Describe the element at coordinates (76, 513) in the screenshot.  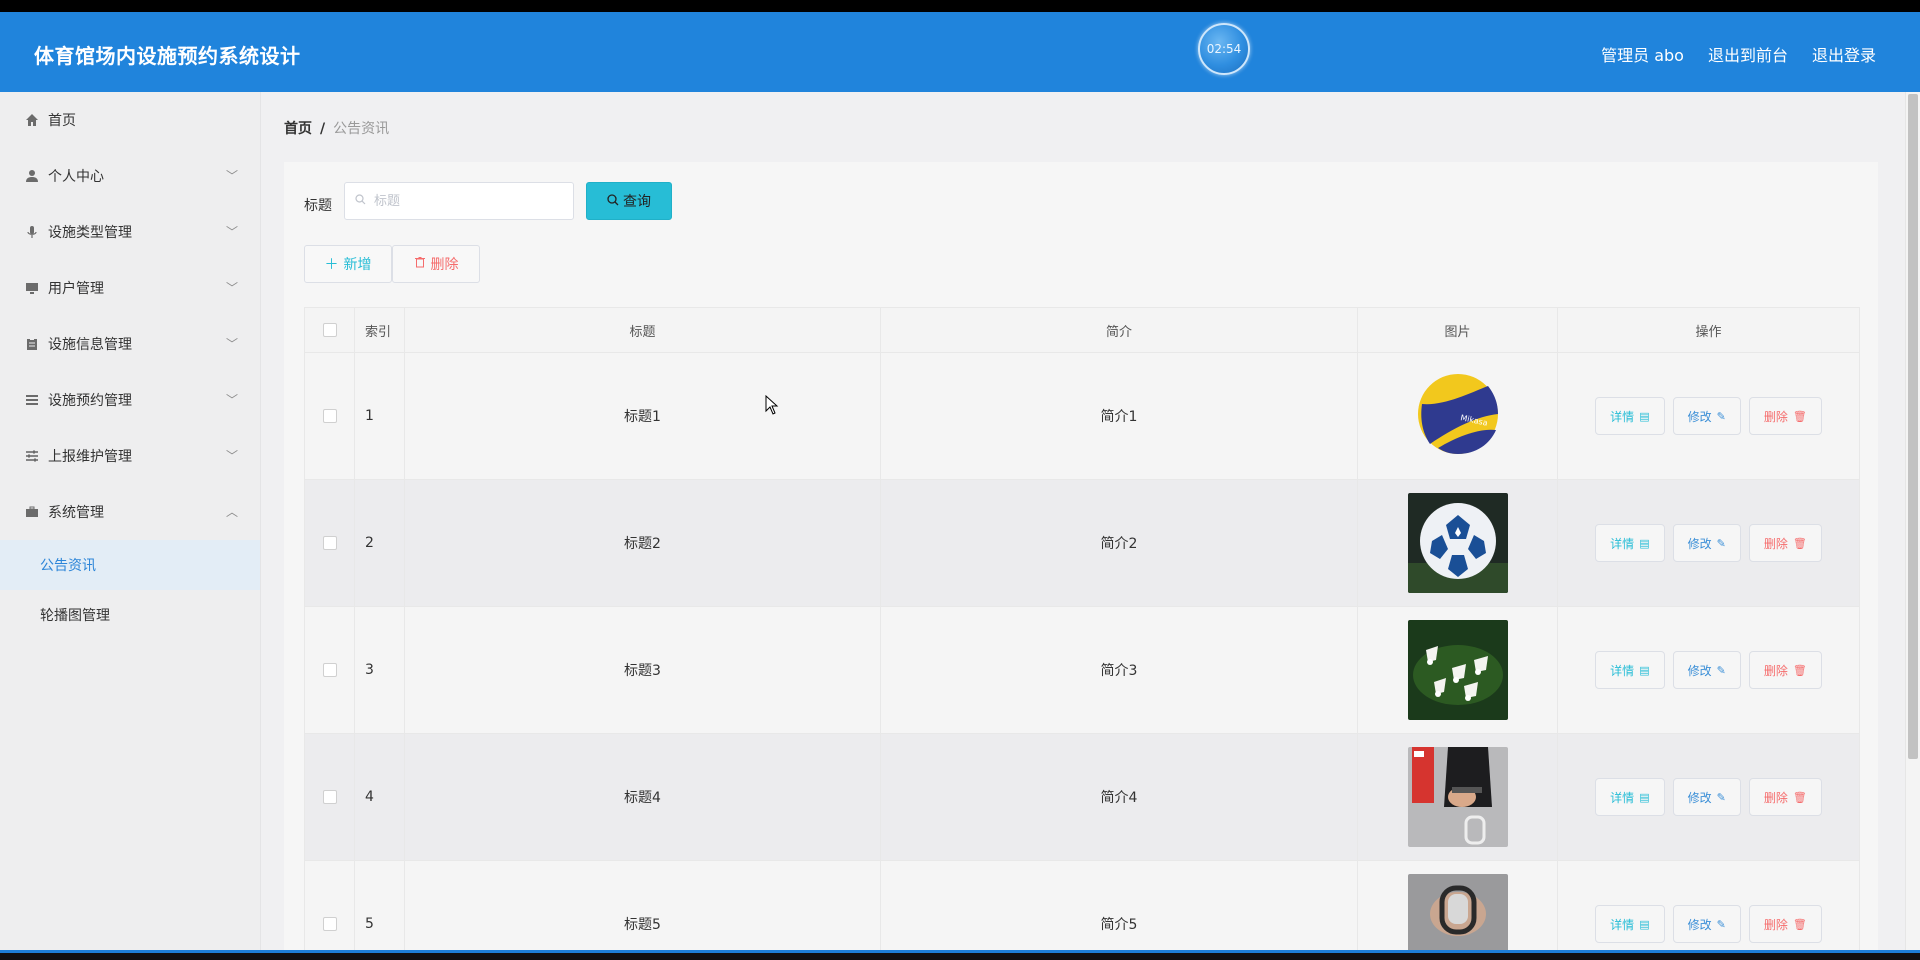
I see `sidebar-item-label: 系统管理` at that location.